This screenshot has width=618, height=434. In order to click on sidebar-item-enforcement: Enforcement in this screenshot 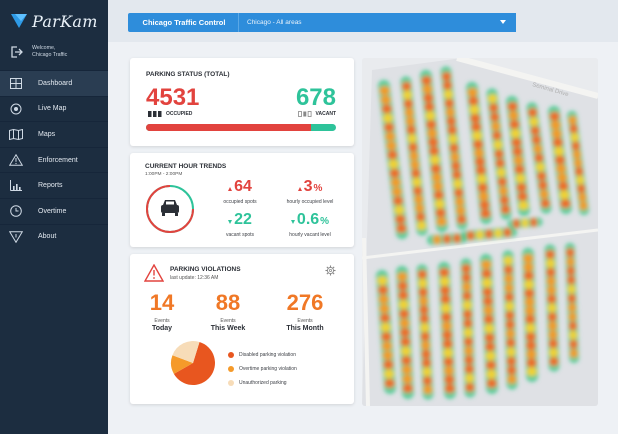, I will do `click(54, 159)`.